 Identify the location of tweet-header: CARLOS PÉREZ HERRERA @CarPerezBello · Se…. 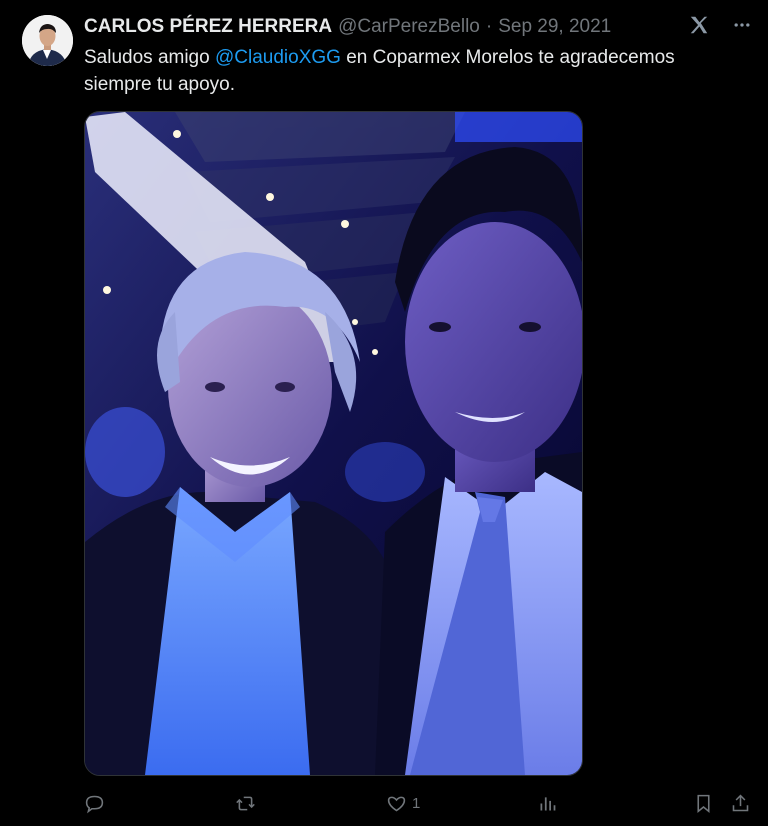
(347, 27).